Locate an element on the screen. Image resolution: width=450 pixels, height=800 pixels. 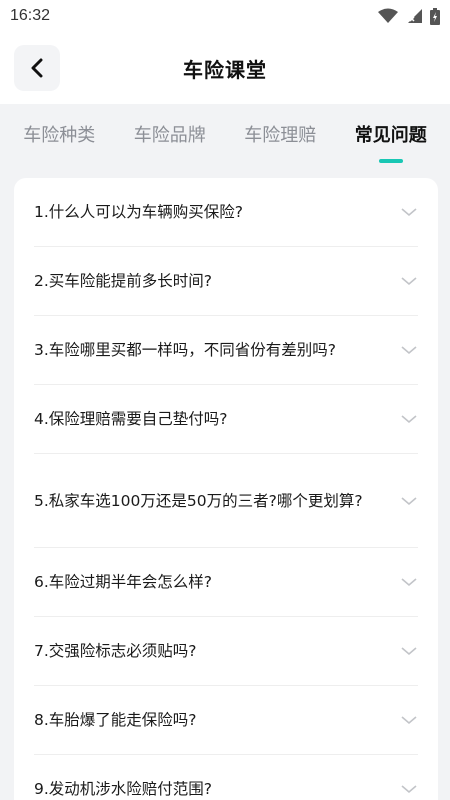
faq-item: 5.私家车选100万还是50万的三者?哪个更划算? is located at coordinates (226, 501).